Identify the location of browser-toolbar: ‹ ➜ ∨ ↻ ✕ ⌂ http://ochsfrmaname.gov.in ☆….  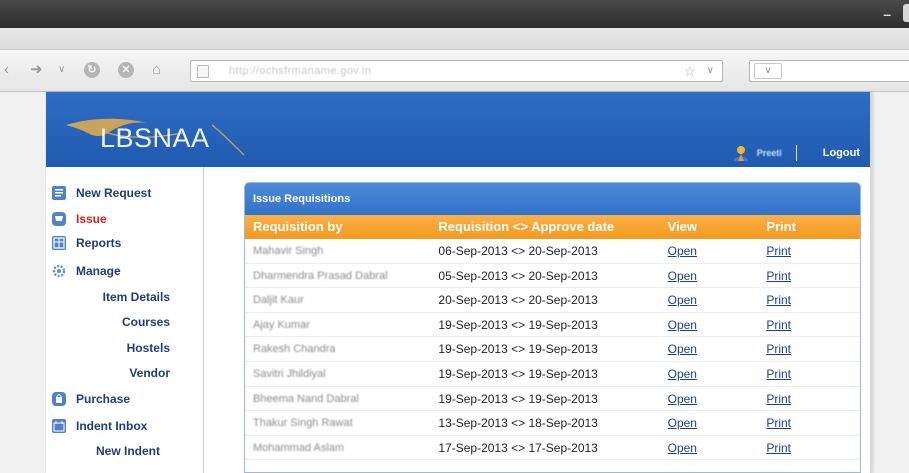
(454, 71).